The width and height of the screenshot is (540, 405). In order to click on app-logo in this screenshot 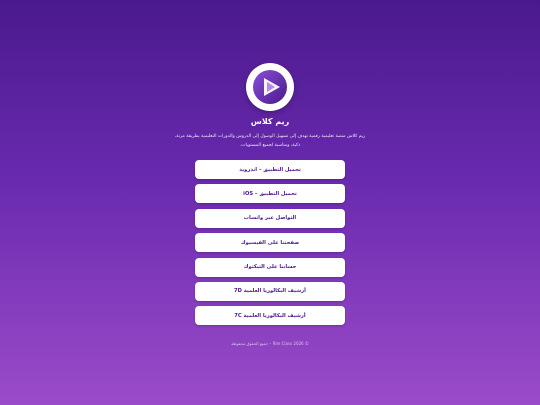, I will do `click(270, 87)`.